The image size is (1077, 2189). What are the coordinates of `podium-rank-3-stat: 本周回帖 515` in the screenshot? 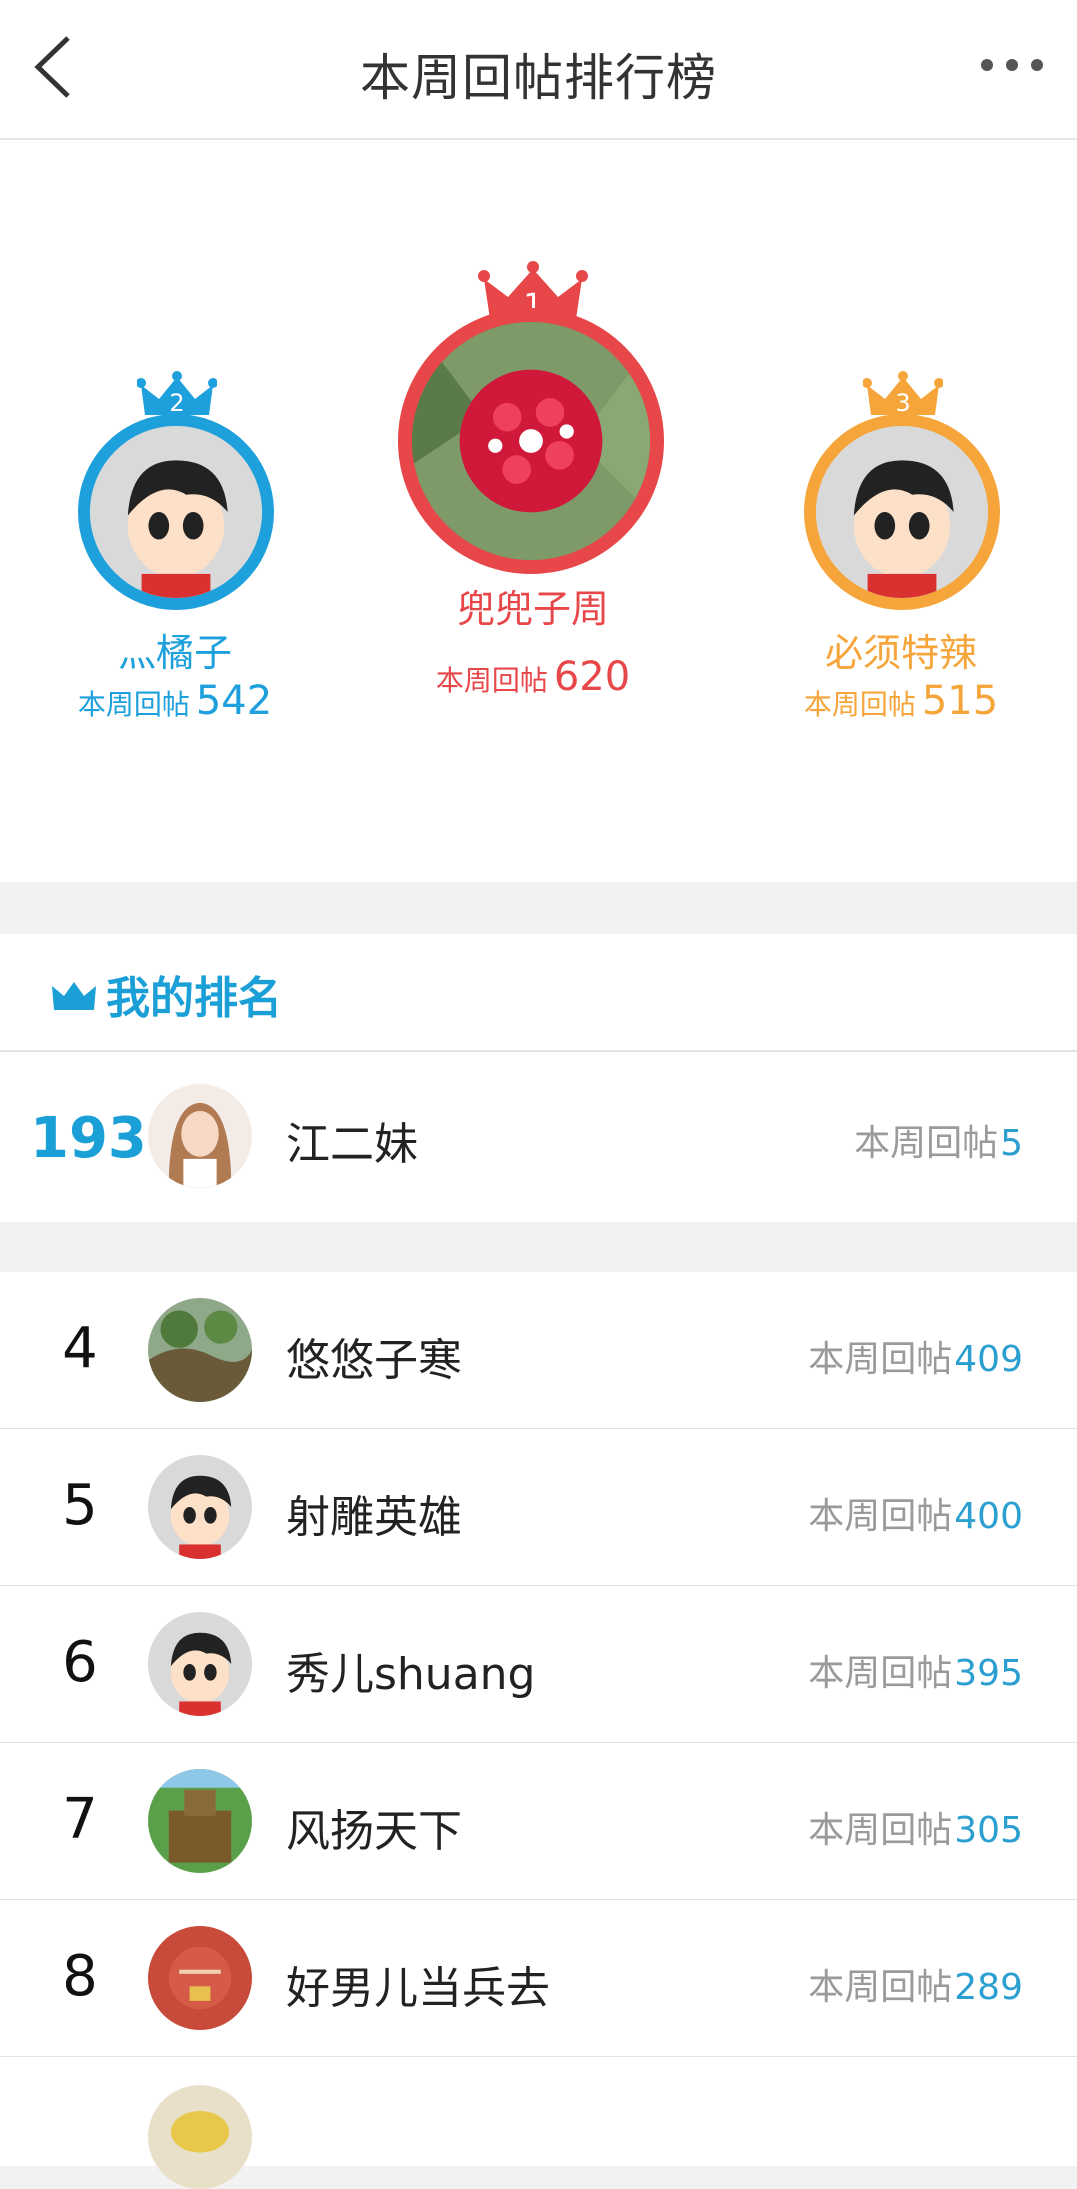 It's located at (901, 703).